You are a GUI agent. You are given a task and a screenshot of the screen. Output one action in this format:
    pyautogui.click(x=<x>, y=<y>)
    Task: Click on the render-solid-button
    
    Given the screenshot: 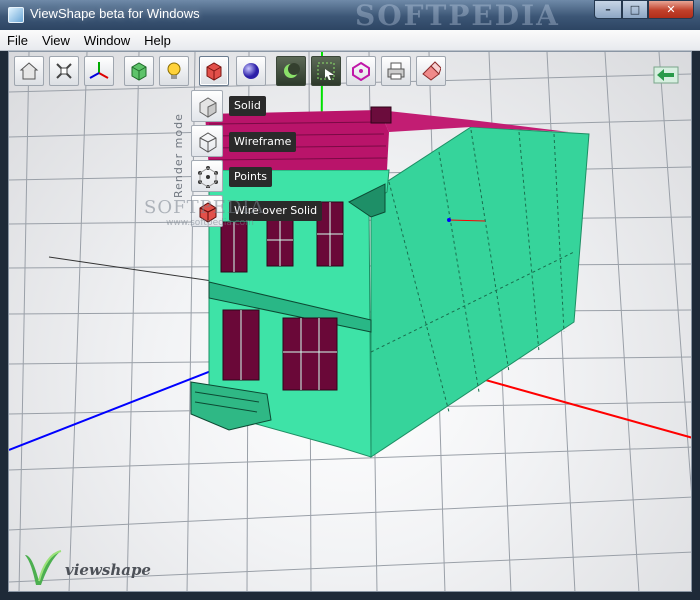 What is the action you would take?
    pyautogui.click(x=207, y=106)
    